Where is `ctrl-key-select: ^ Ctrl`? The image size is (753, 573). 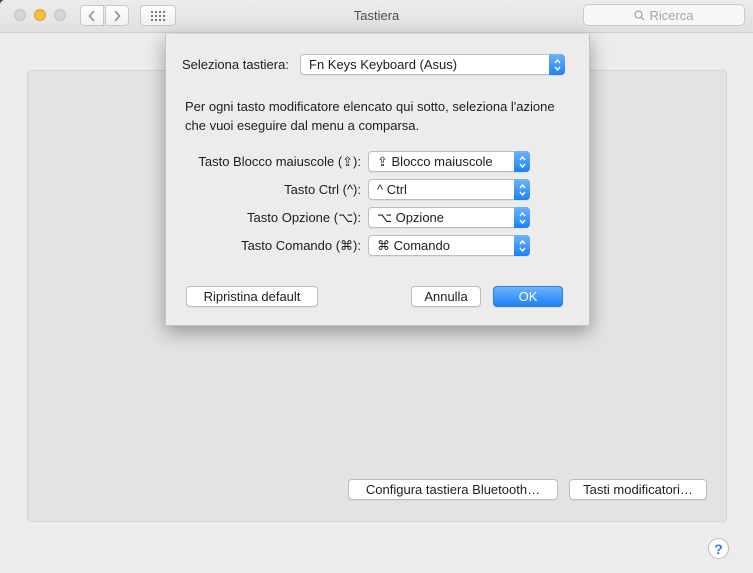
ctrl-key-select: ^ Ctrl is located at coordinates (449, 189).